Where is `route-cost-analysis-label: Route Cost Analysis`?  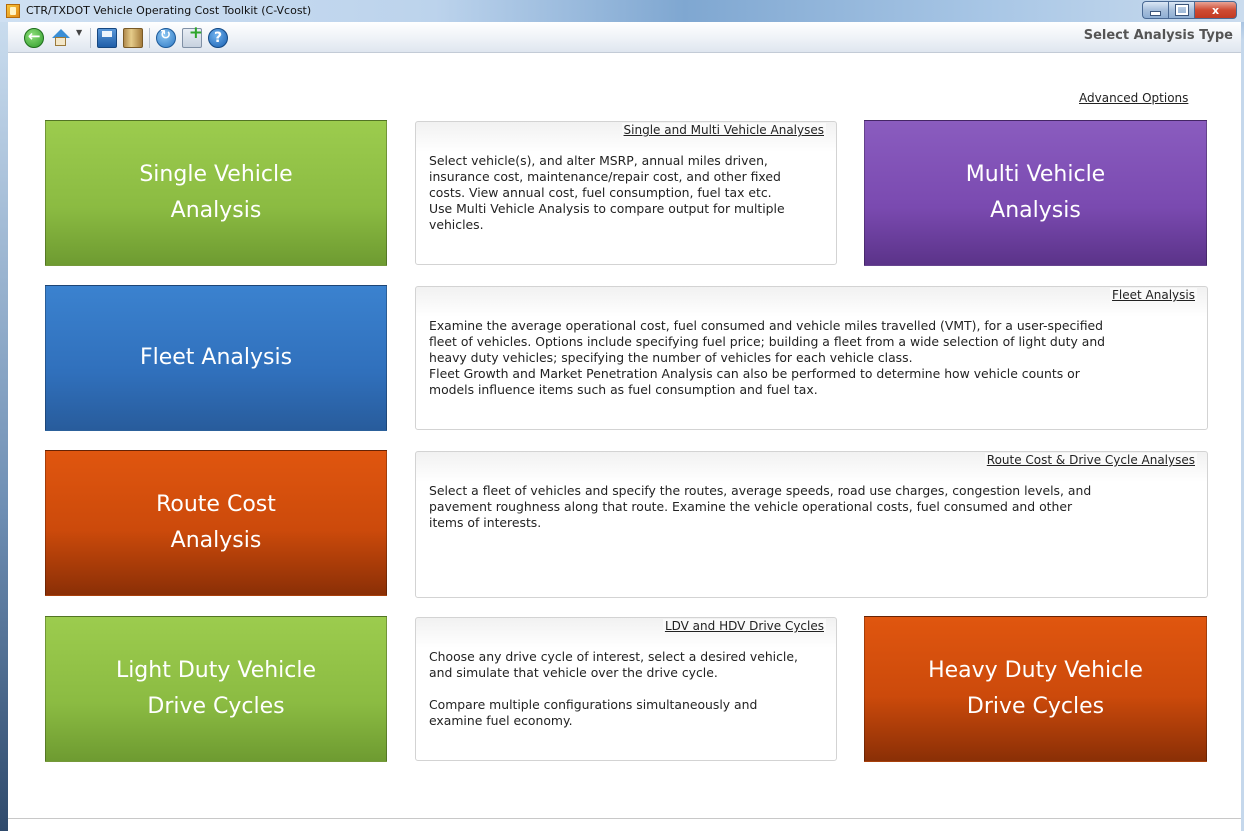 route-cost-analysis-label: Route Cost Analysis is located at coordinates (216, 522).